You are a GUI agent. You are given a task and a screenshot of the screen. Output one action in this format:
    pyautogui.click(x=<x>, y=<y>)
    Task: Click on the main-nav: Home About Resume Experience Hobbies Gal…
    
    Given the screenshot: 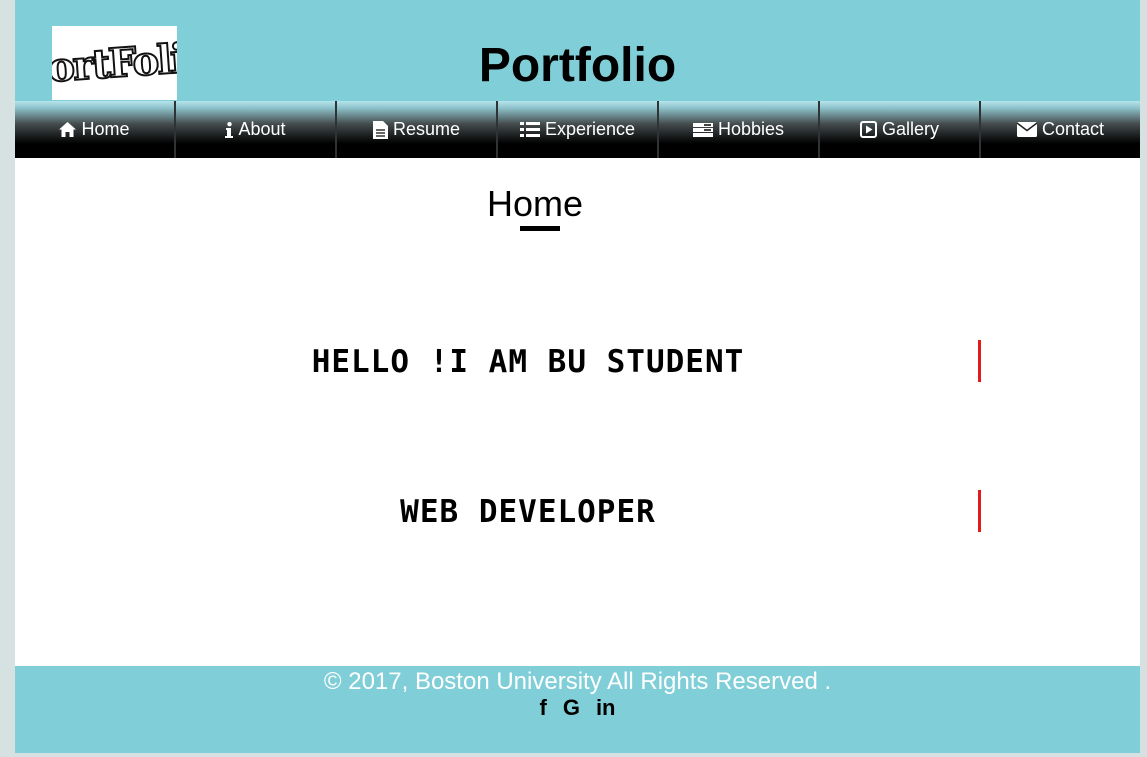 What is the action you would take?
    pyautogui.click(x=577, y=129)
    